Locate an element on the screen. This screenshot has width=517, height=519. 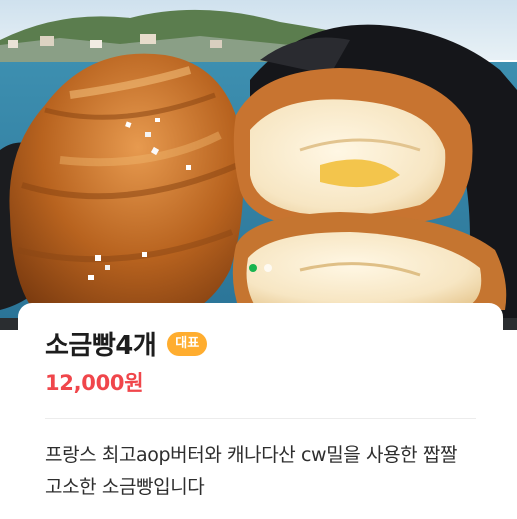
representative-badge: 대표 is located at coordinates (187, 343).